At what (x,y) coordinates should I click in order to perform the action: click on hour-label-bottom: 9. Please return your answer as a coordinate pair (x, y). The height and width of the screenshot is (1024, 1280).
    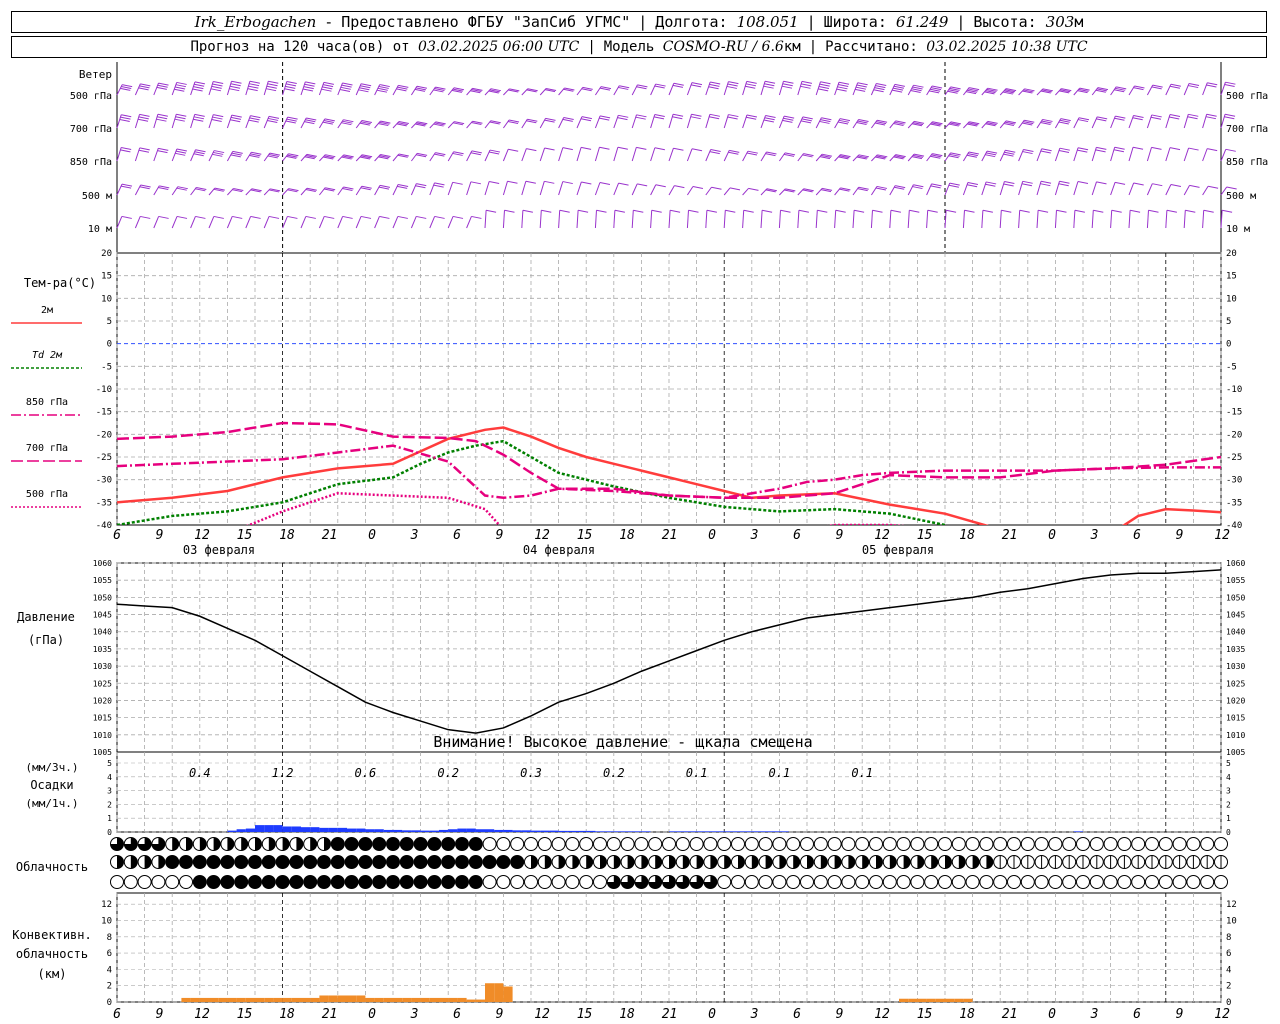
    Looking at the image, I should click on (160, 1014).